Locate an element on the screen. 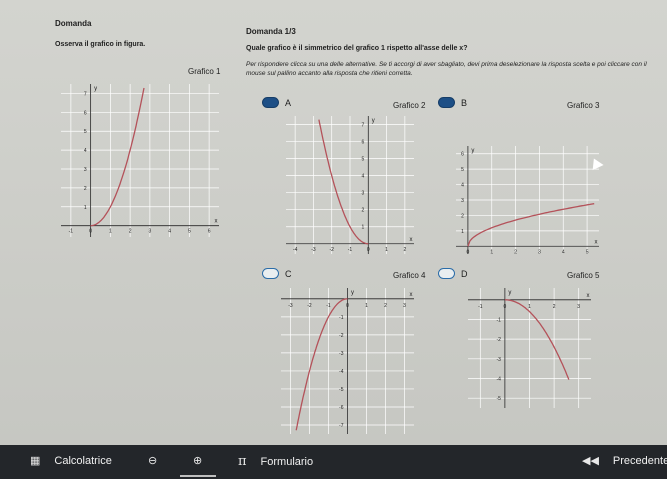  option-c: C is located at coordinates (277, 273).